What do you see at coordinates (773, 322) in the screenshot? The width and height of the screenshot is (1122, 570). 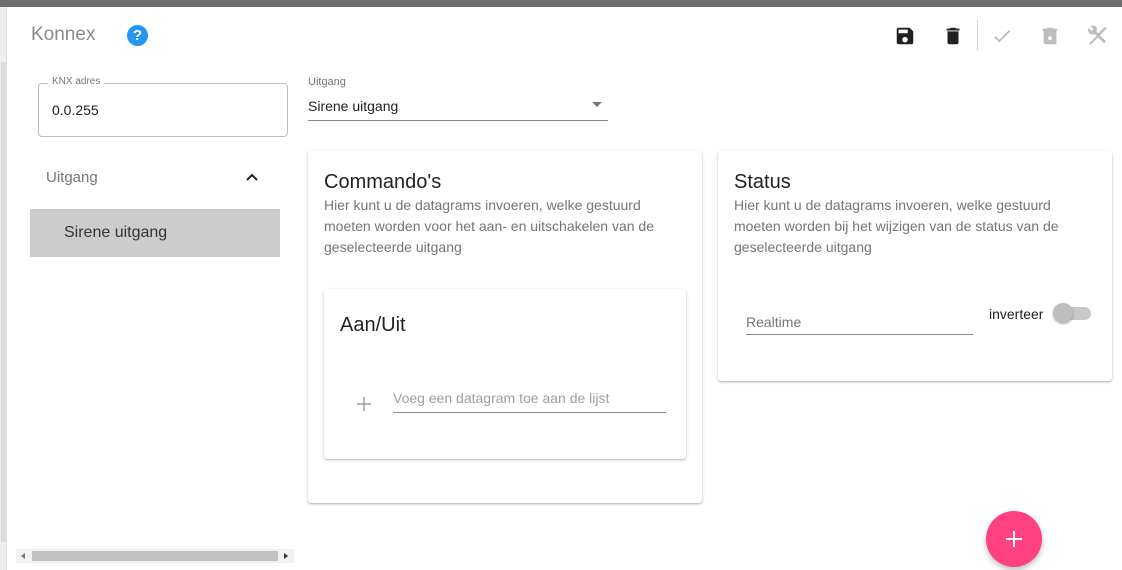 I see `realtime-input: Realtime` at bounding box center [773, 322].